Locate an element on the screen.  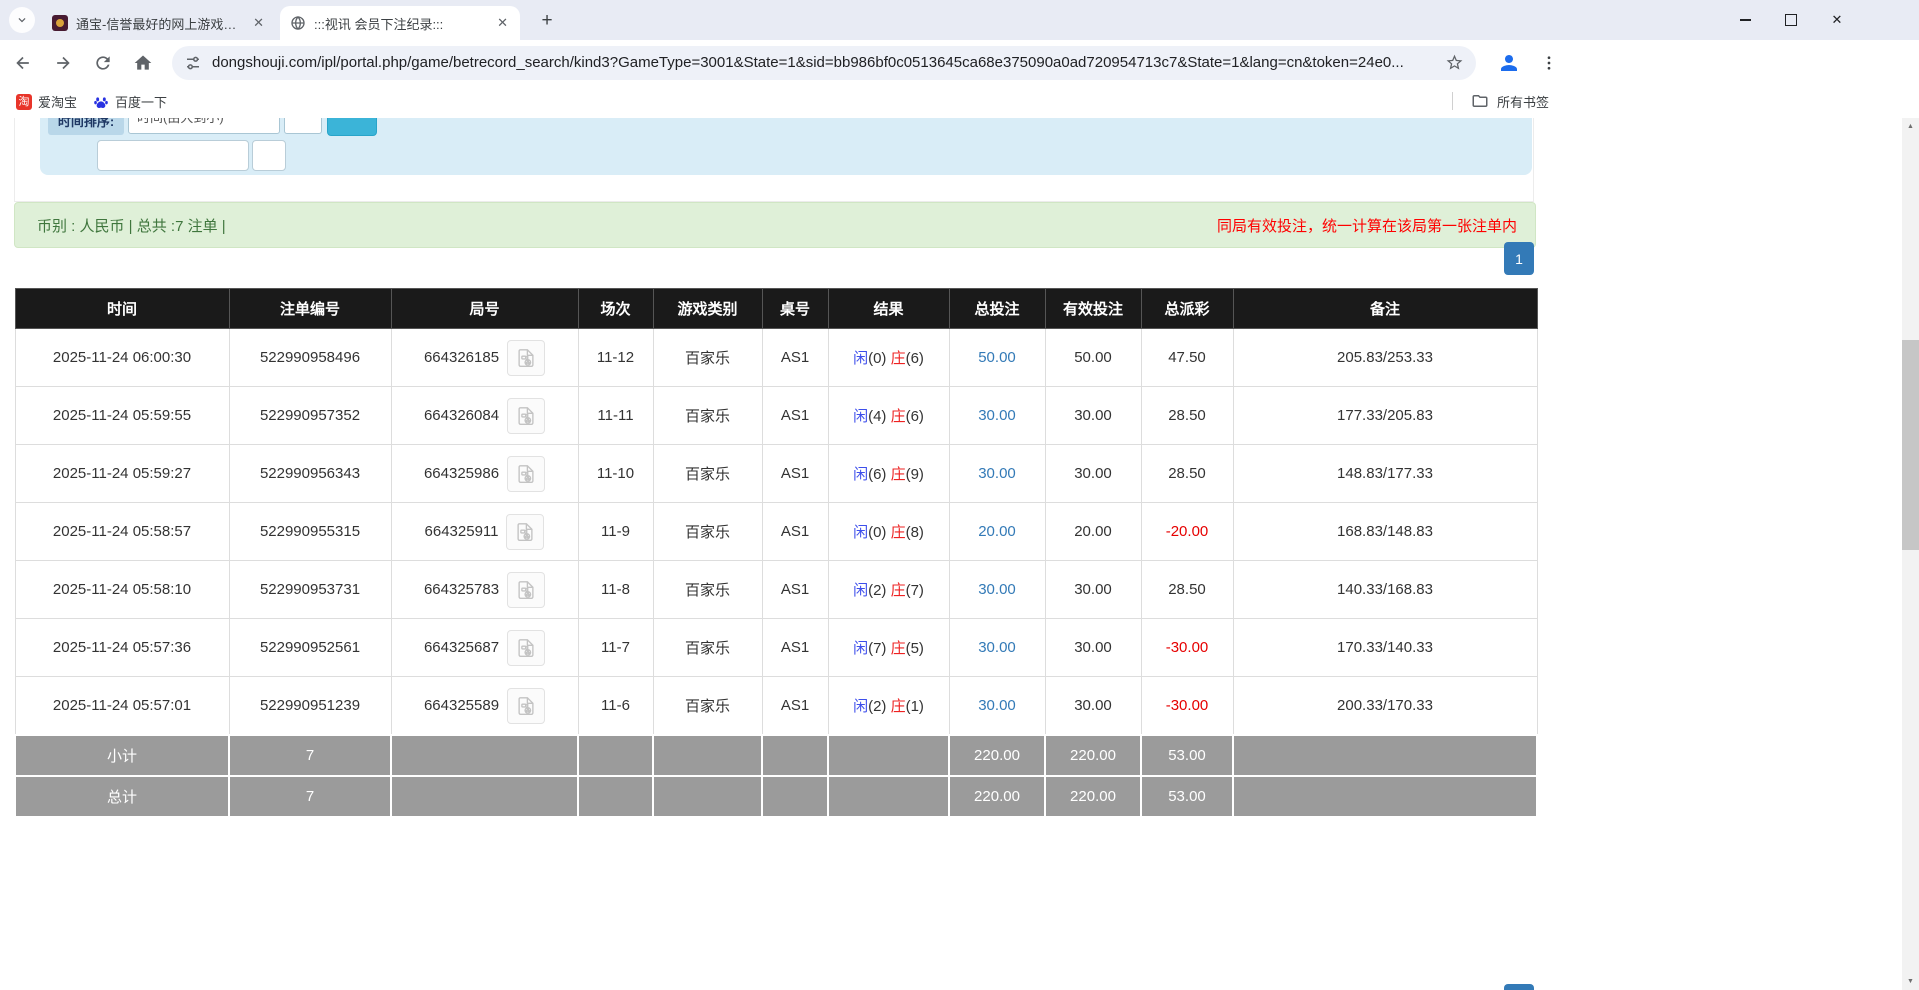
cell-round-id: 664325986 is located at coordinates (484, 473).